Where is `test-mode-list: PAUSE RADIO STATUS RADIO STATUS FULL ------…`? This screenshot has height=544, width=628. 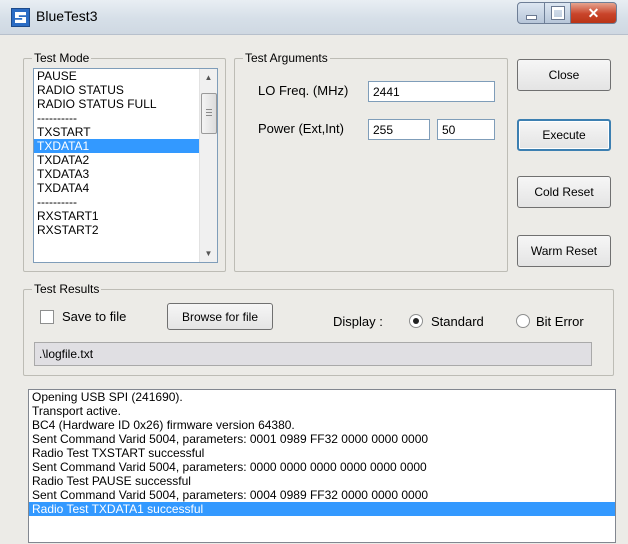
test-mode-list: PAUSE RADIO STATUS RADIO STATUS FULL ------… is located at coordinates (125, 165).